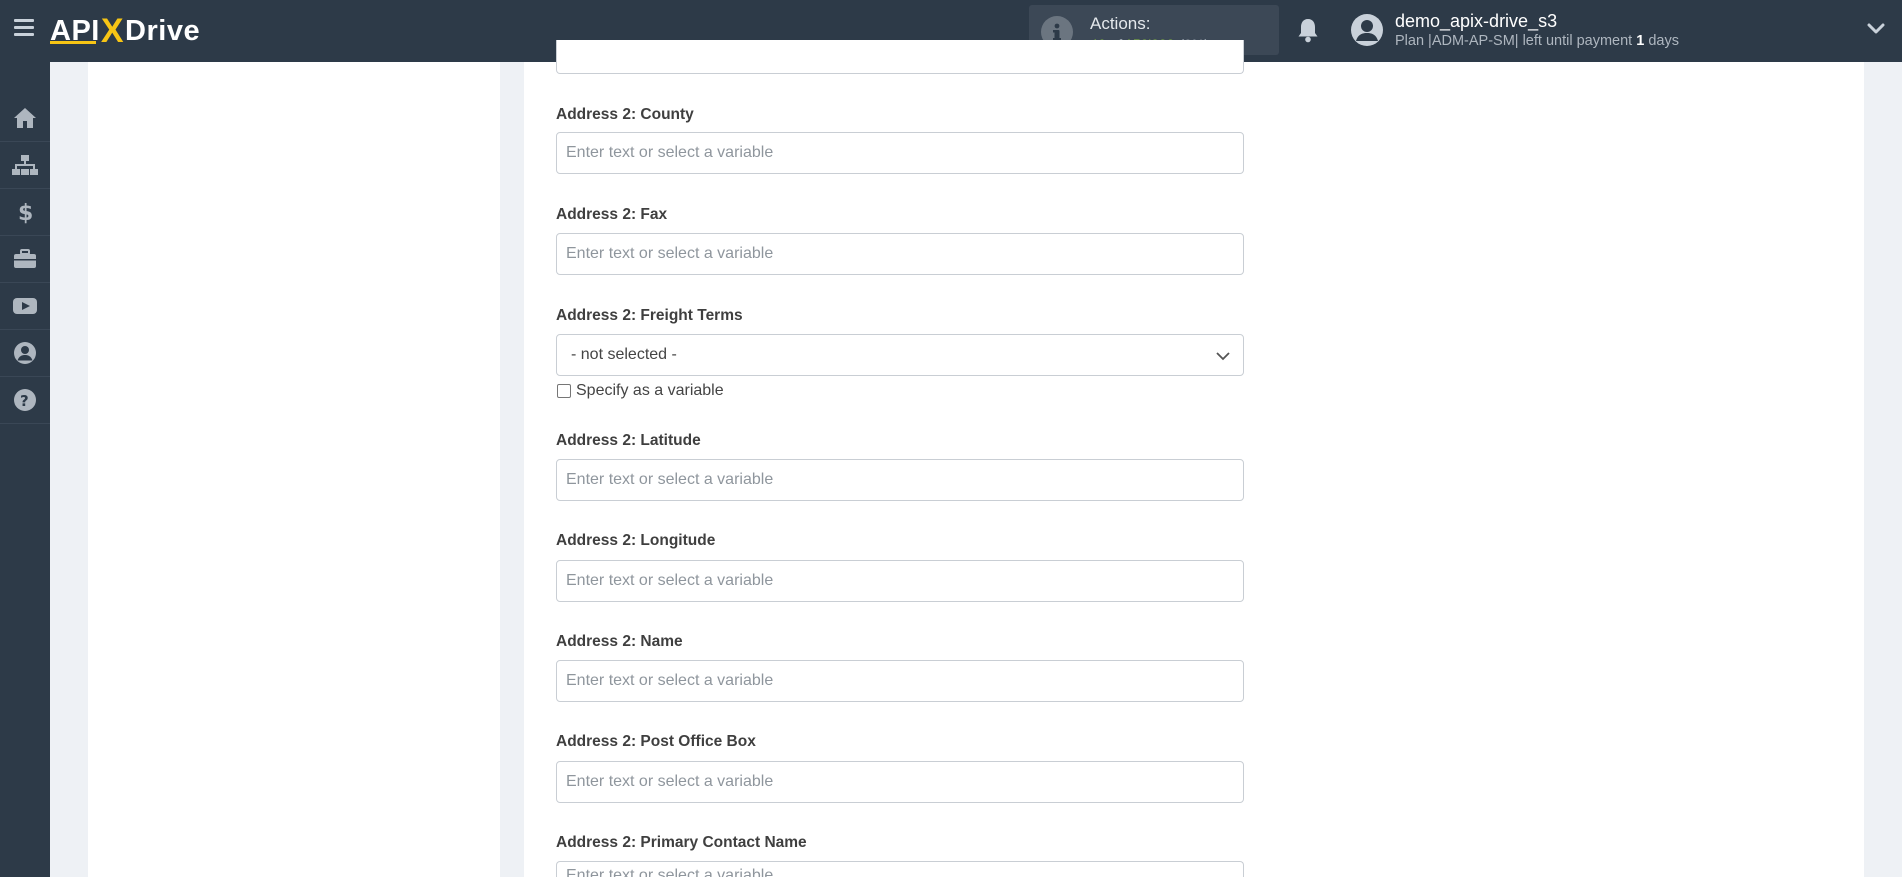 This screenshot has height=877, width=1902. I want to click on briefcase-icon, so click(25, 259).